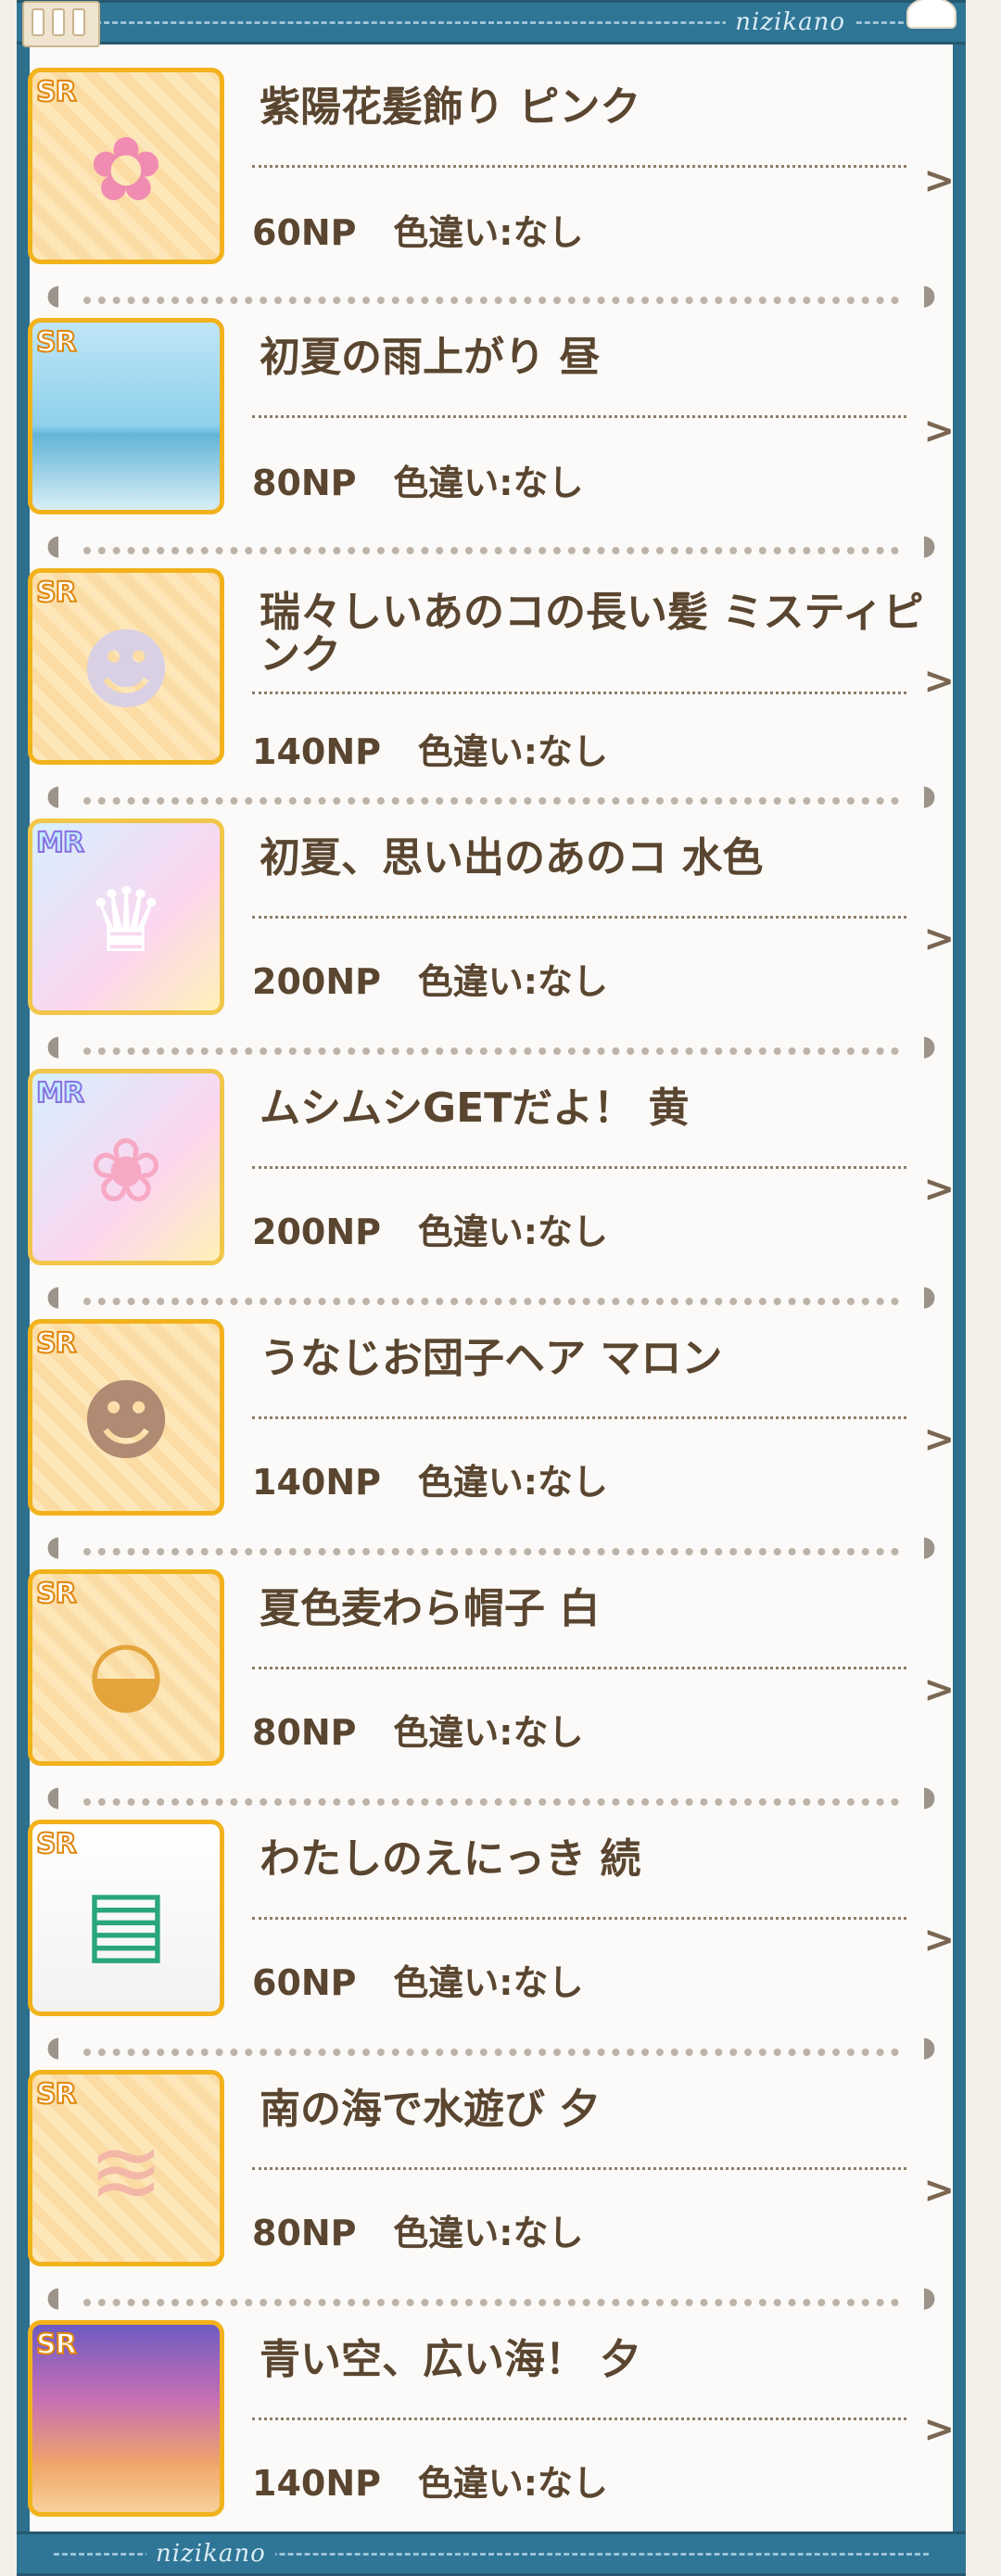  What do you see at coordinates (931, 14) in the screenshot?
I see `corner-ornament-icon` at bounding box center [931, 14].